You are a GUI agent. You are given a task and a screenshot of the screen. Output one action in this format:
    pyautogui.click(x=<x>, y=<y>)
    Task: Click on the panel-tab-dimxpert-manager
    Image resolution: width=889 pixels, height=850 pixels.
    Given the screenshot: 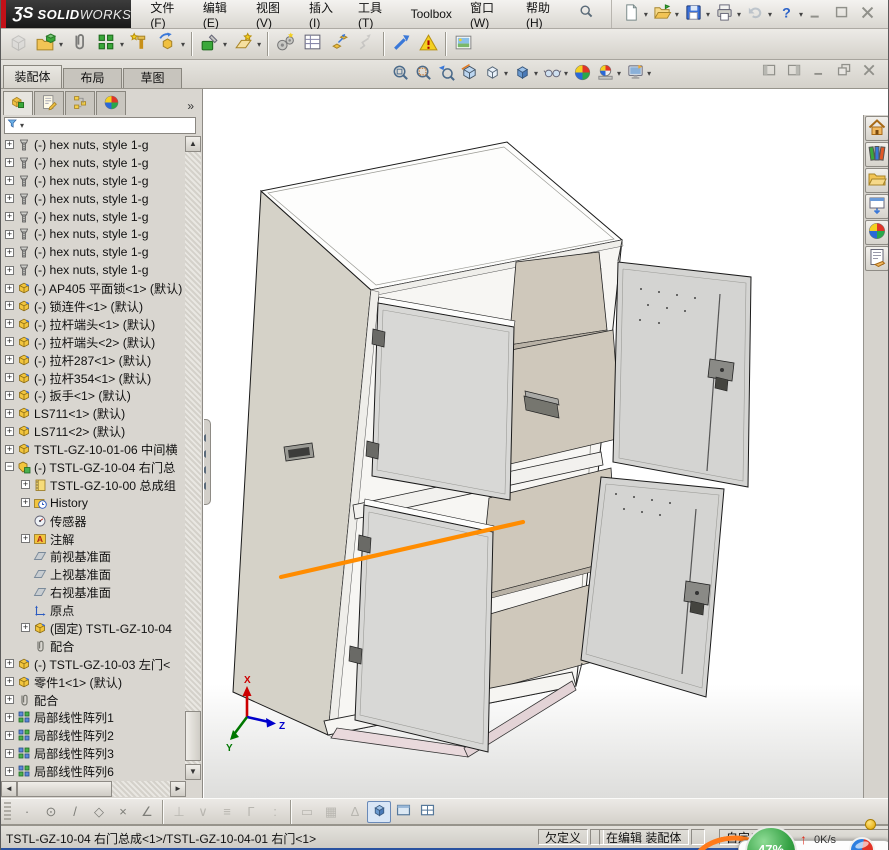 What is the action you would take?
    pyautogui.click(x=111, y=103)
    